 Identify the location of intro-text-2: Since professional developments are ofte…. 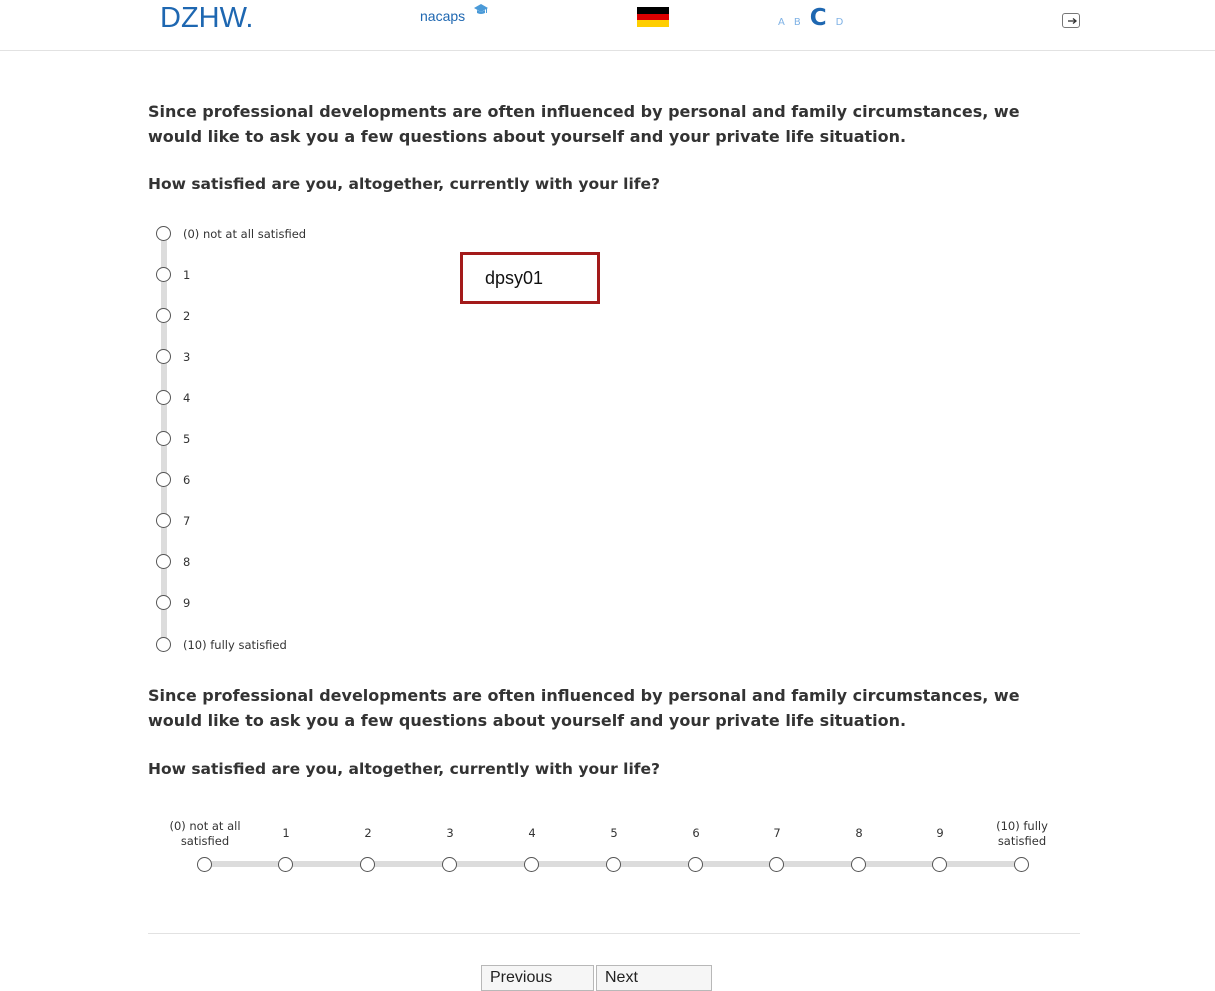
(584, 708).